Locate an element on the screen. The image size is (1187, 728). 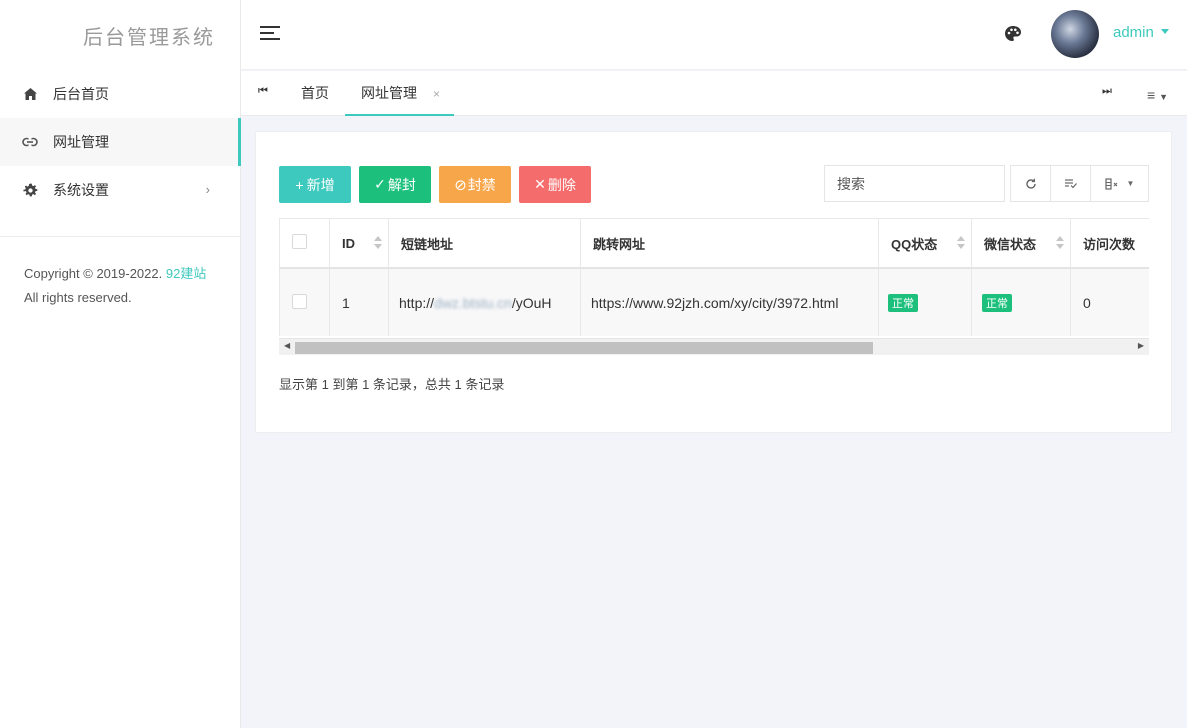
sidebar-item-home: 后台首页 is located at coordinates (120, 94).